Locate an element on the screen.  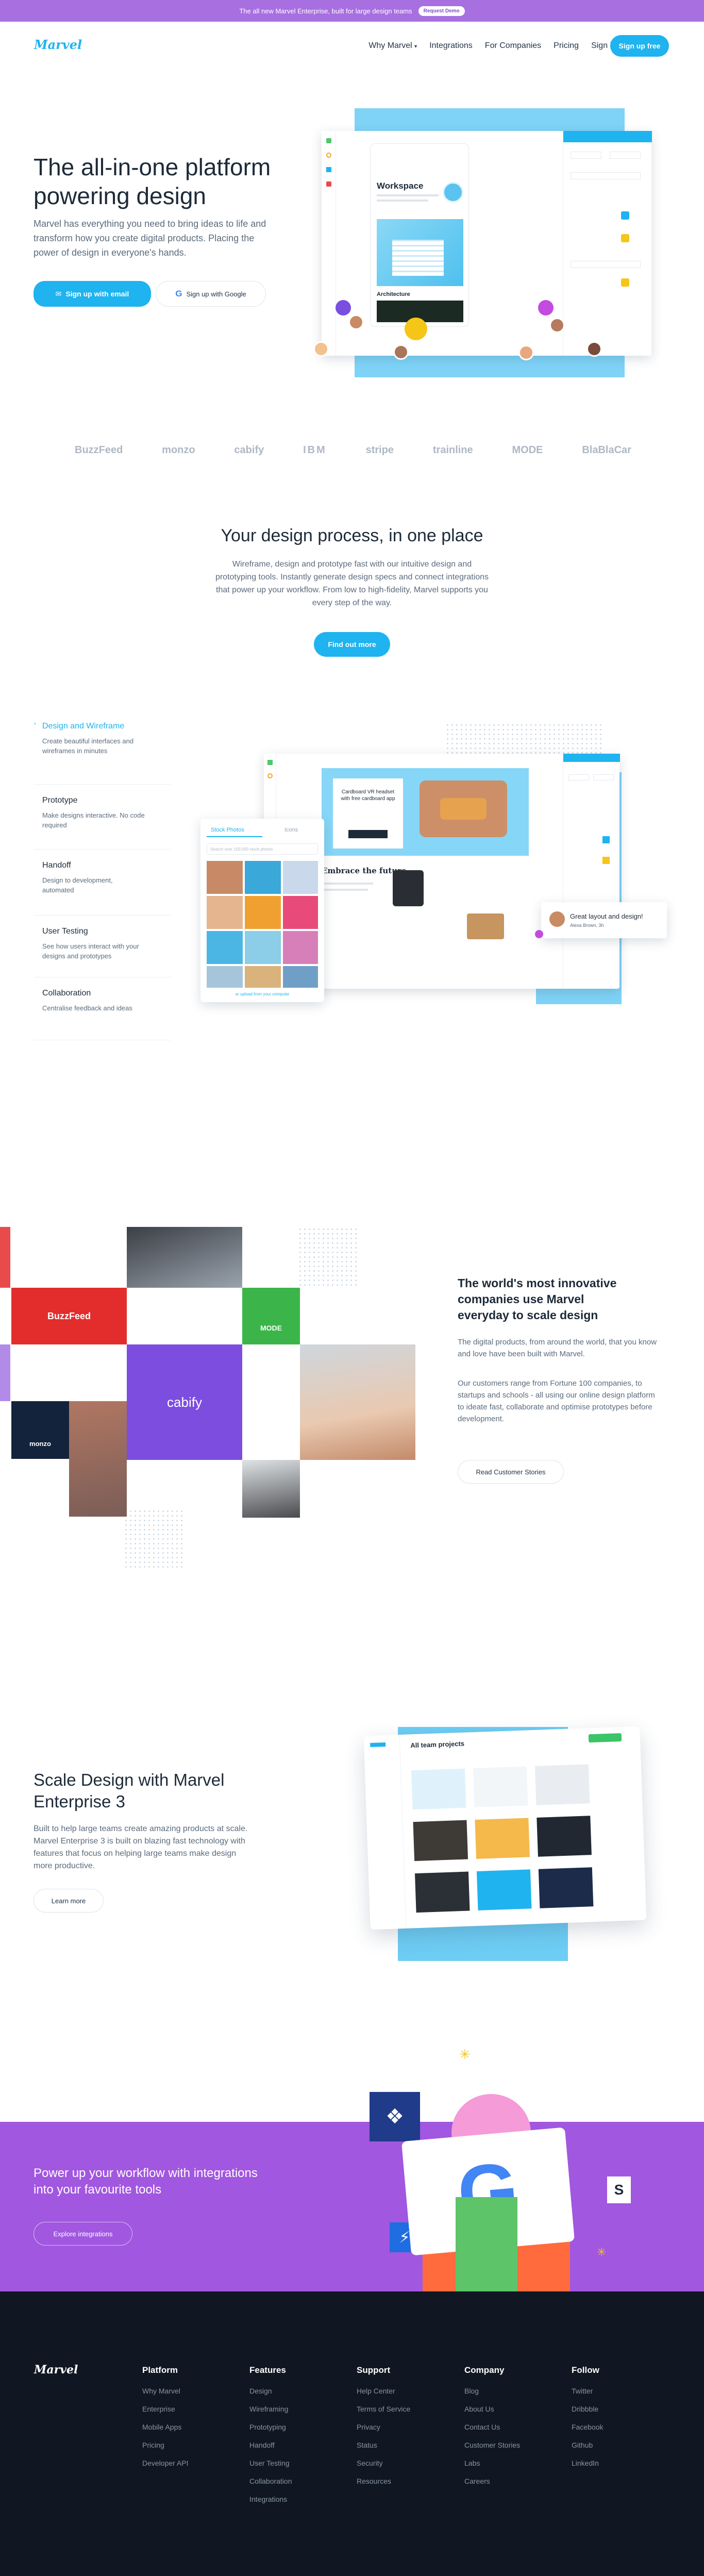
project-thumb is located at coordinates (438, 1789).